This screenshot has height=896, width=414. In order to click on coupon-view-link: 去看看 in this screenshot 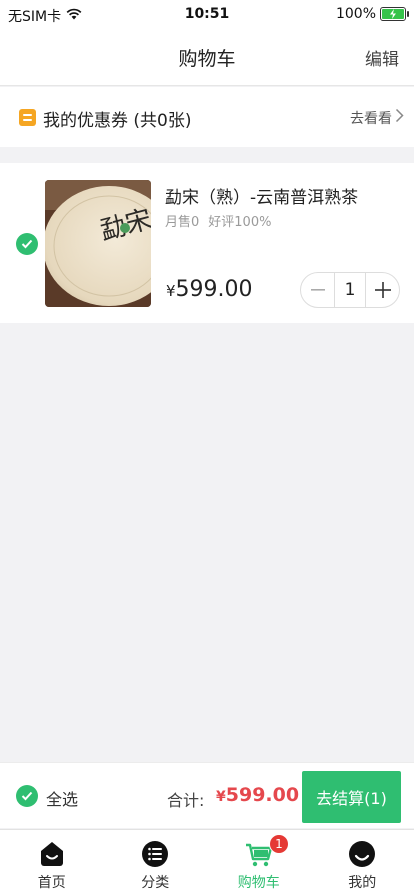, I will do `click(371, 118)`.